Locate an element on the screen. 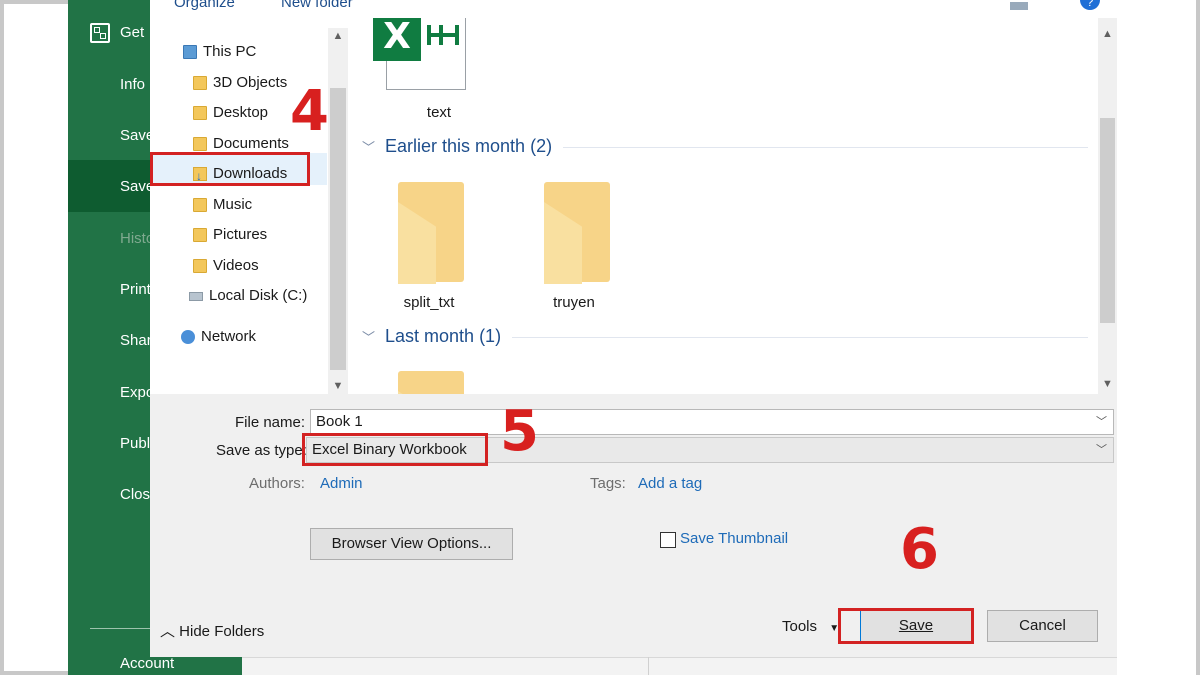  nav-item-label: This PC is located at coordinates (230, 51).